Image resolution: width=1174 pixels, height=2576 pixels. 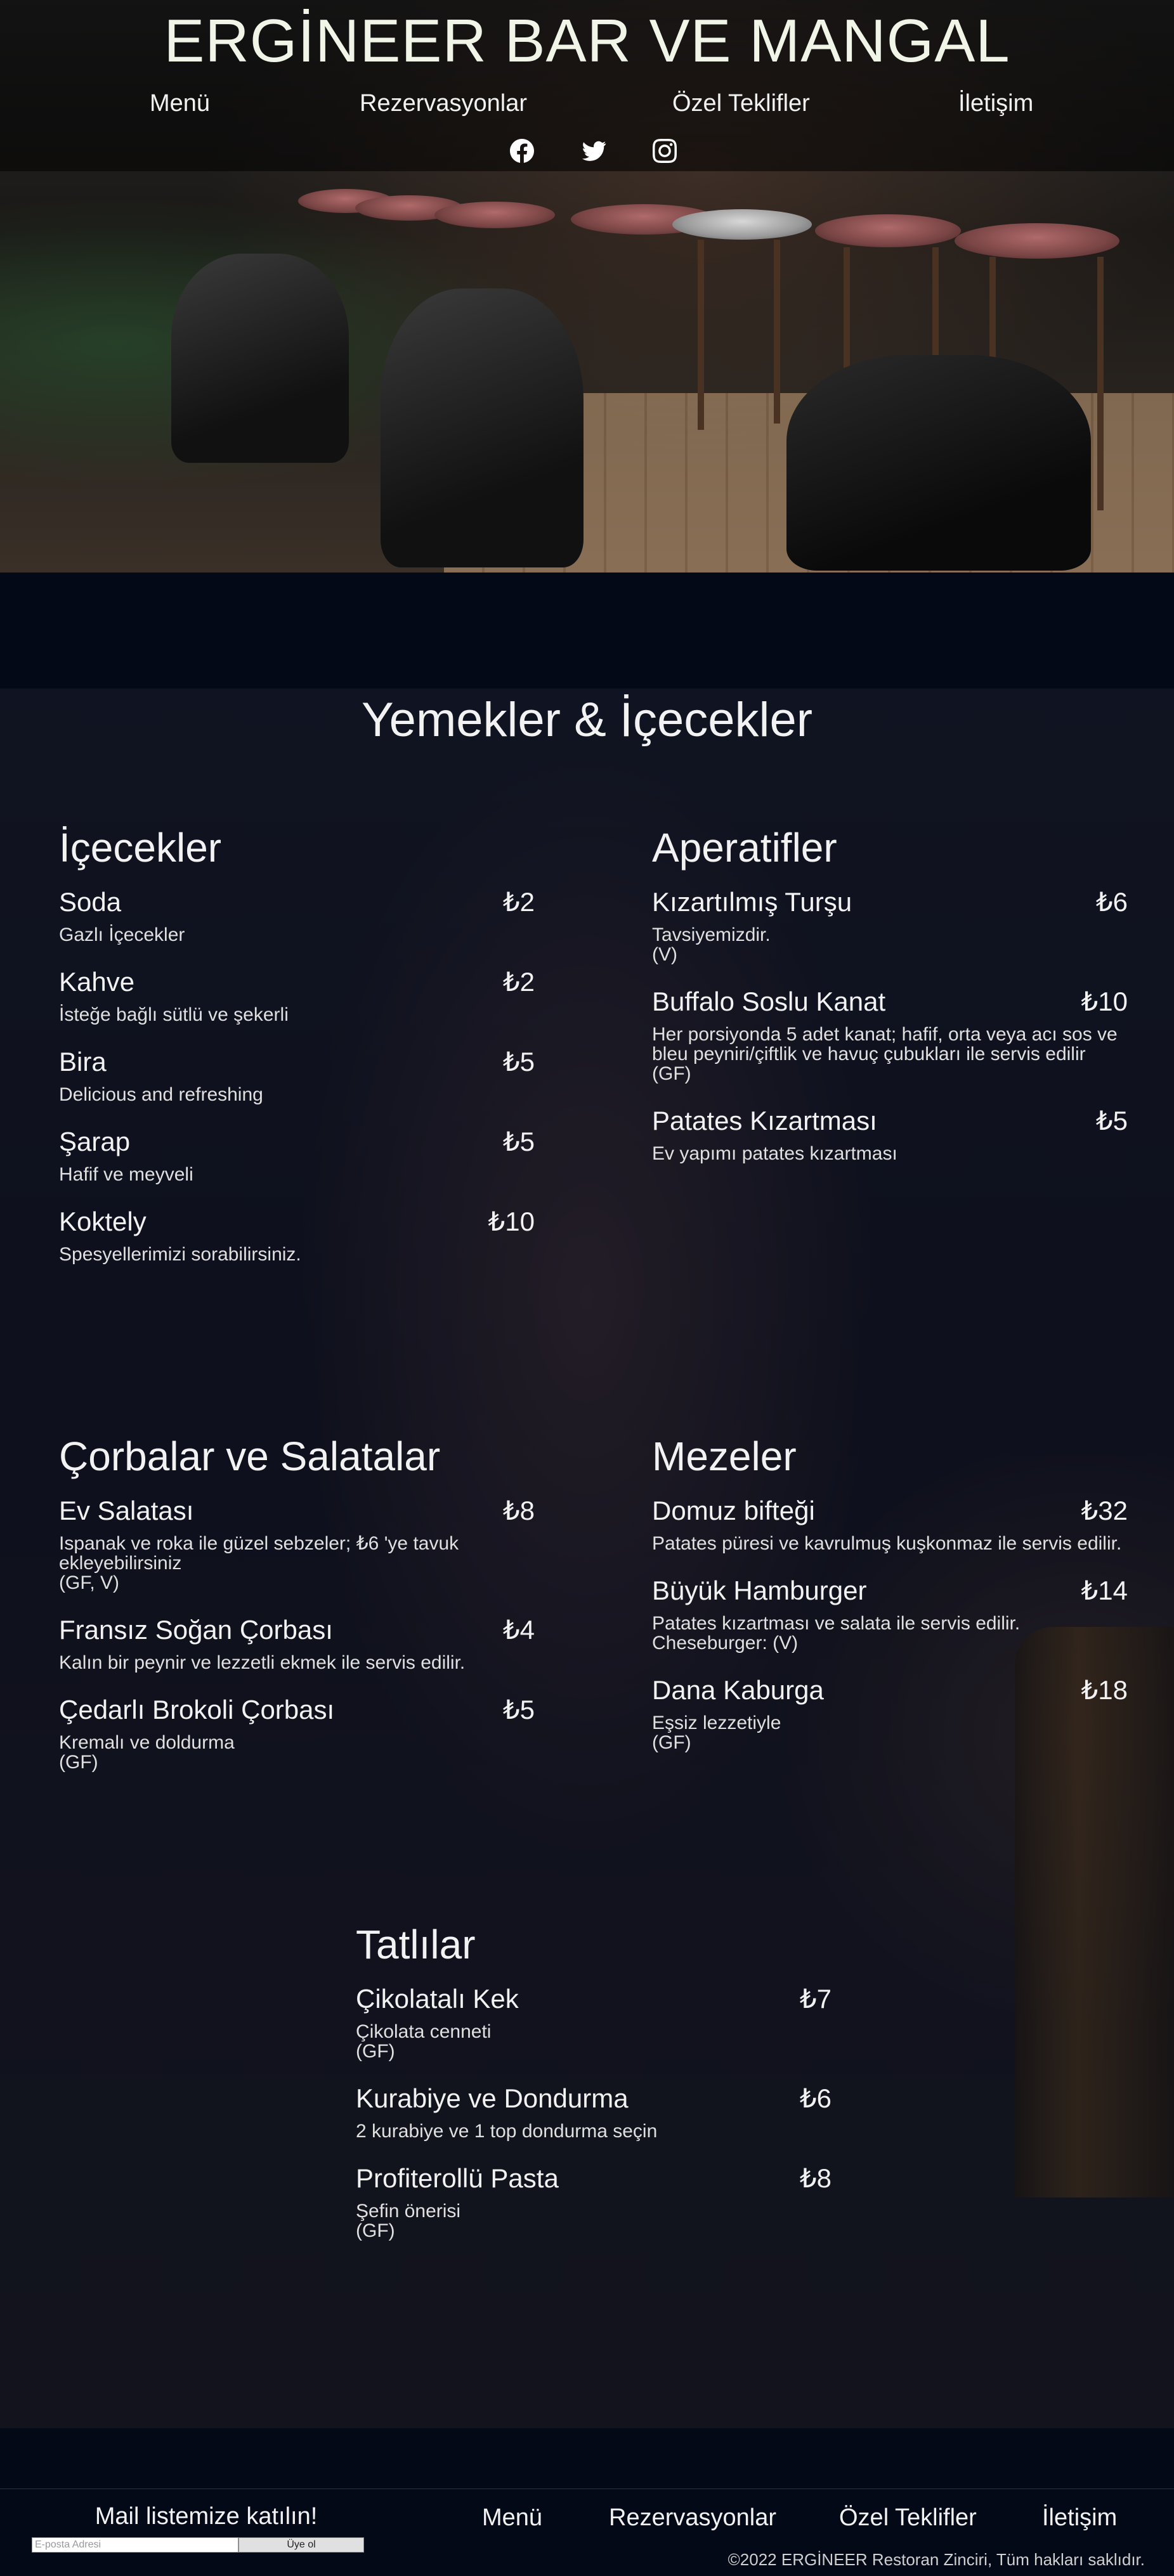 I want to click on twitter-icon, so click(x=594, y=151).